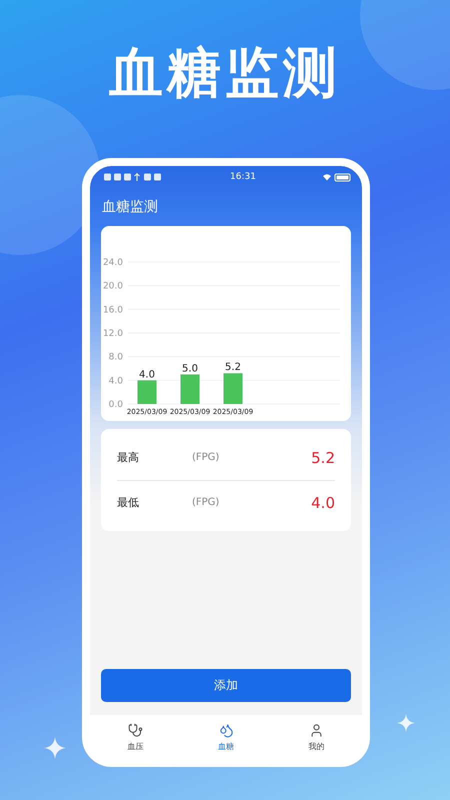  What do you see at coordinates (128, 457) in the screenshot?
I see `stat-label: 最高` at bounding box center [128, 457].